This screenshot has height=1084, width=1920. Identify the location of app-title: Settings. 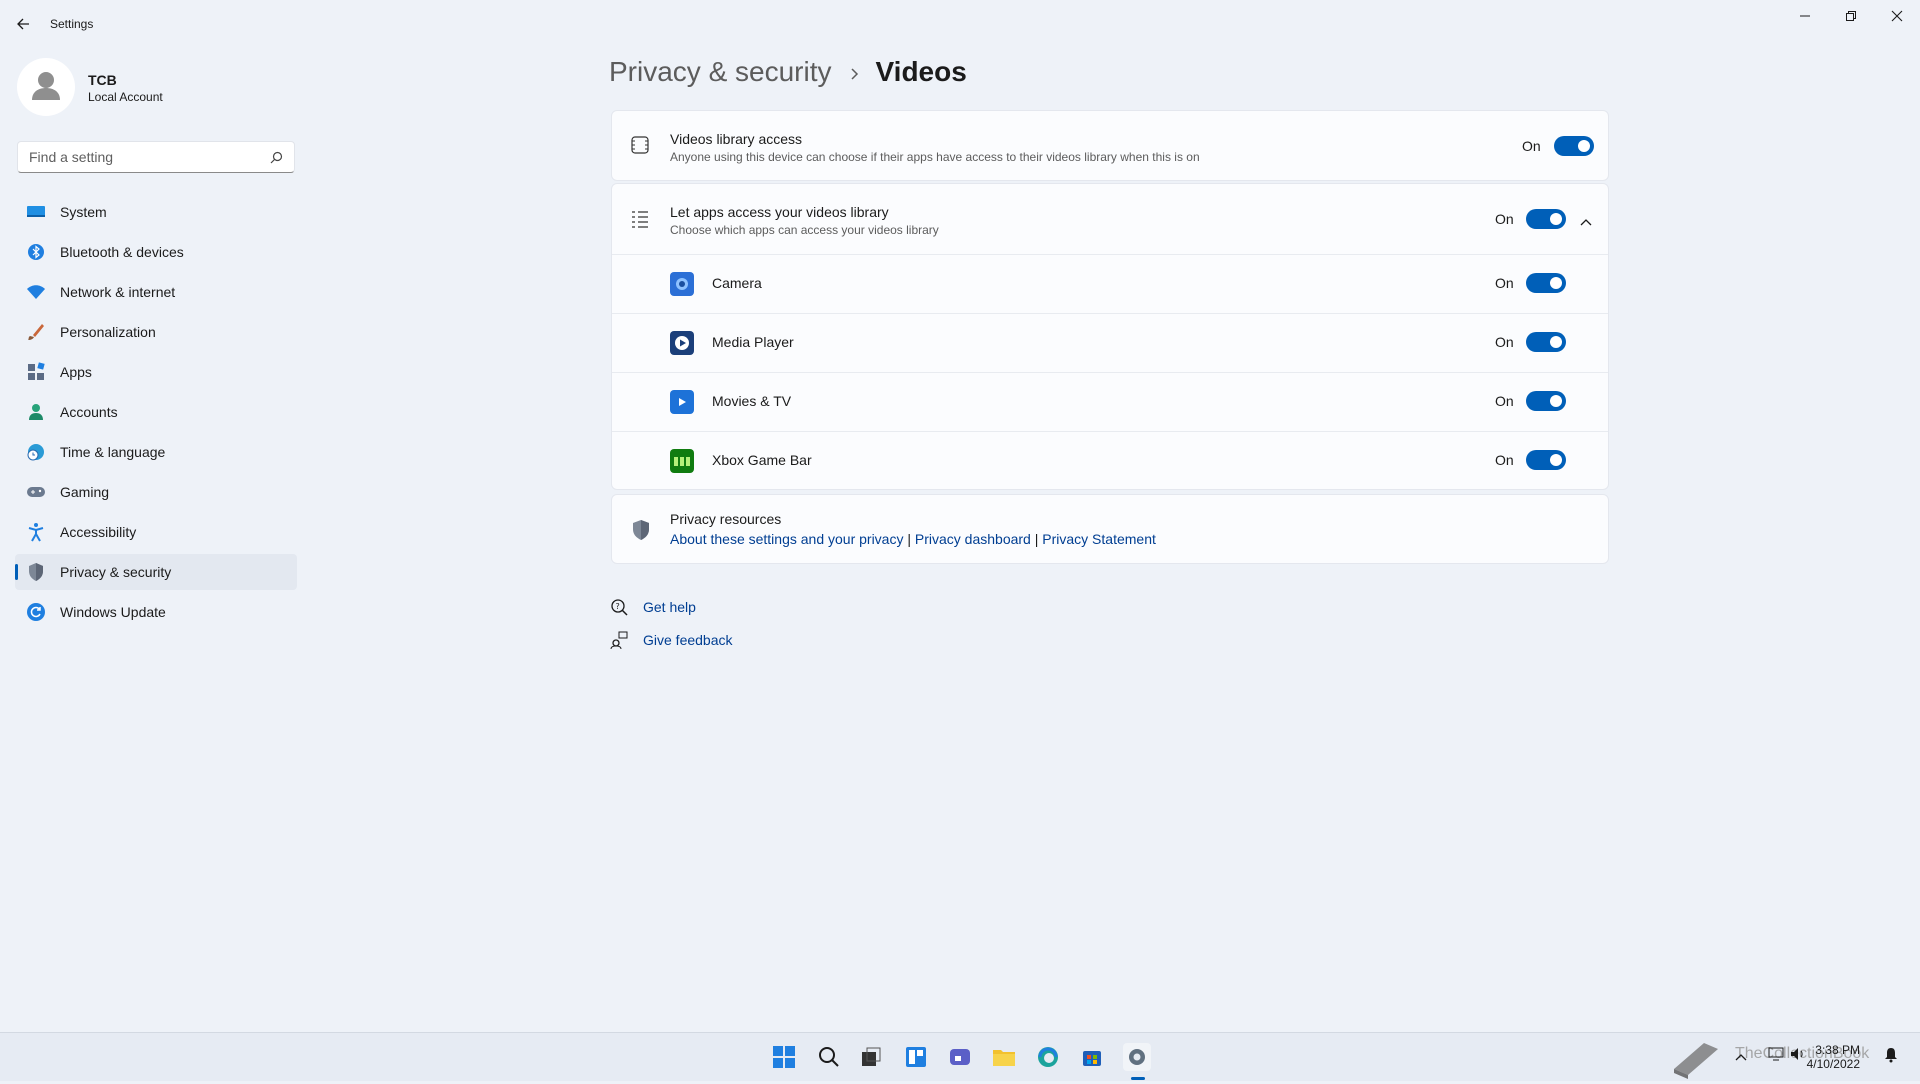
(72, 24).